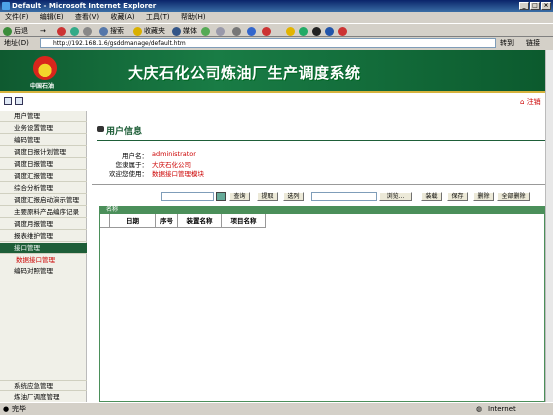 The height and width of the screenshot is (415, 553). What do you see at coordinates (236, 31) in the screenshot?
I see `print-button` at bounding box center [236, 31].